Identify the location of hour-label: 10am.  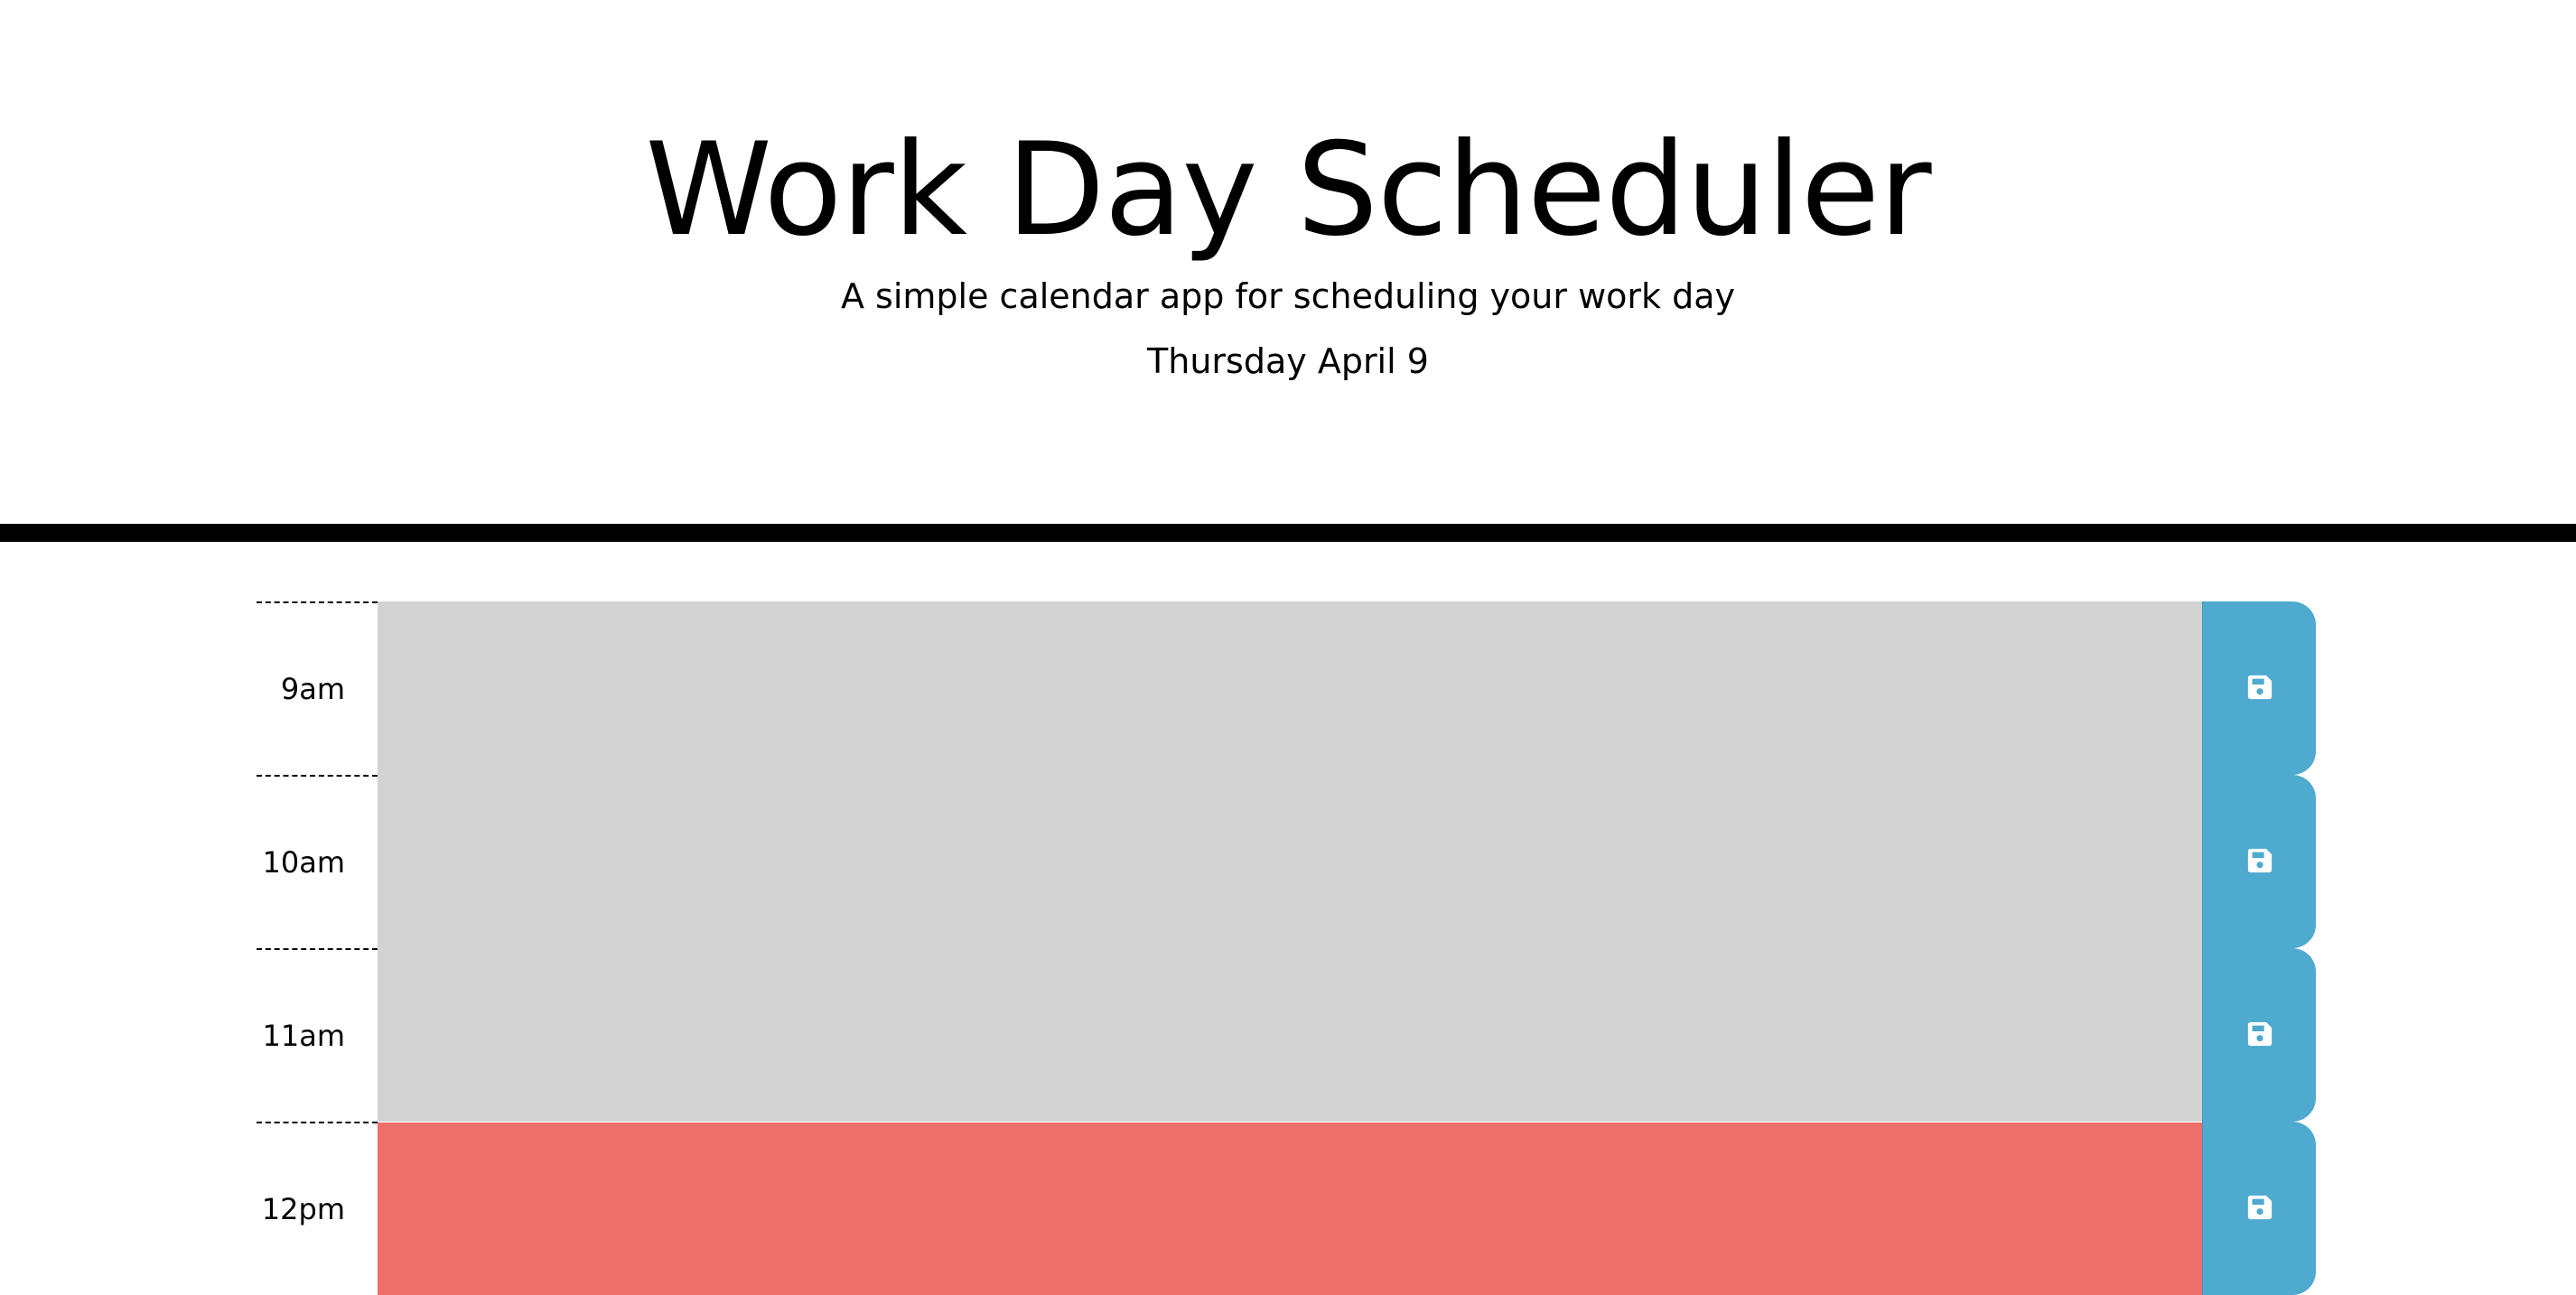
(317, 861).